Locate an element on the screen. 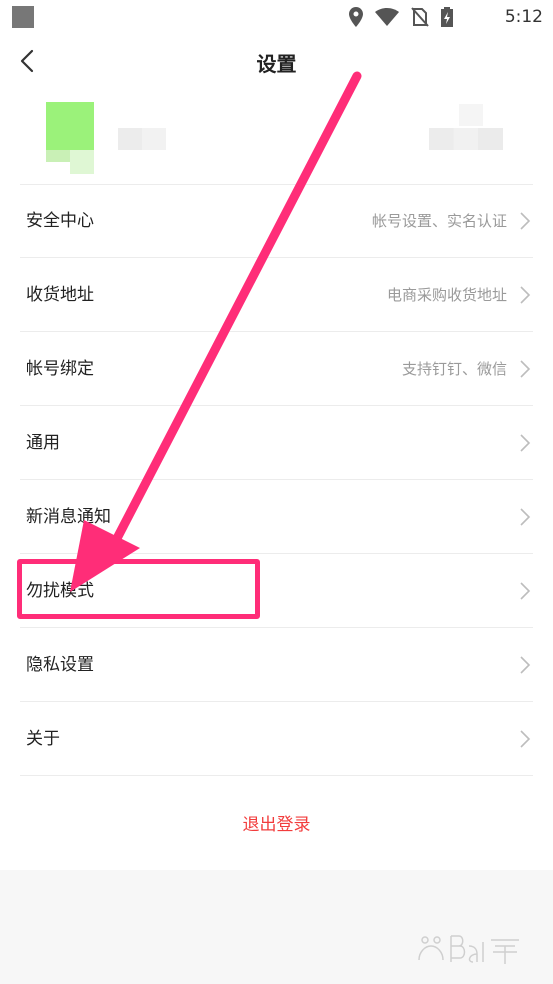 Image resolution: width=553 pixels, height=984 pixels. blurred-info is located at coordinates (466, 139).